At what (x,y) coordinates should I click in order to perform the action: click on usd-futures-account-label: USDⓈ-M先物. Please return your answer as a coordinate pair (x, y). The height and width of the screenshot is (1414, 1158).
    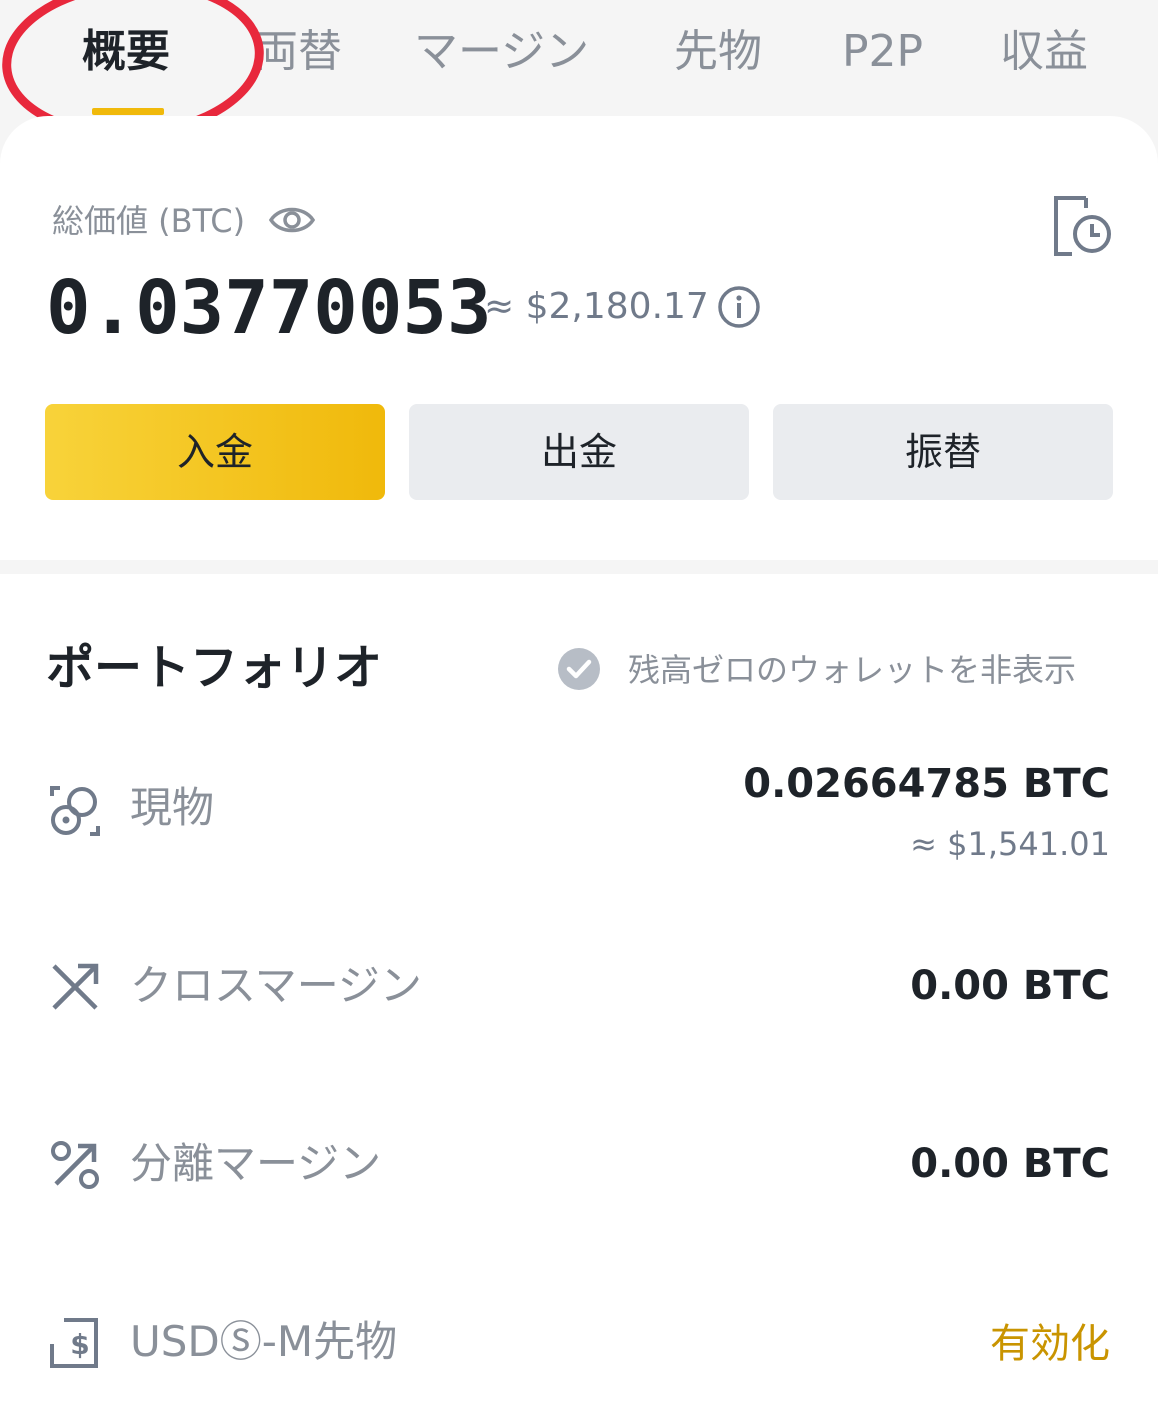
    Looking at the image, I should click on (263, 1342).